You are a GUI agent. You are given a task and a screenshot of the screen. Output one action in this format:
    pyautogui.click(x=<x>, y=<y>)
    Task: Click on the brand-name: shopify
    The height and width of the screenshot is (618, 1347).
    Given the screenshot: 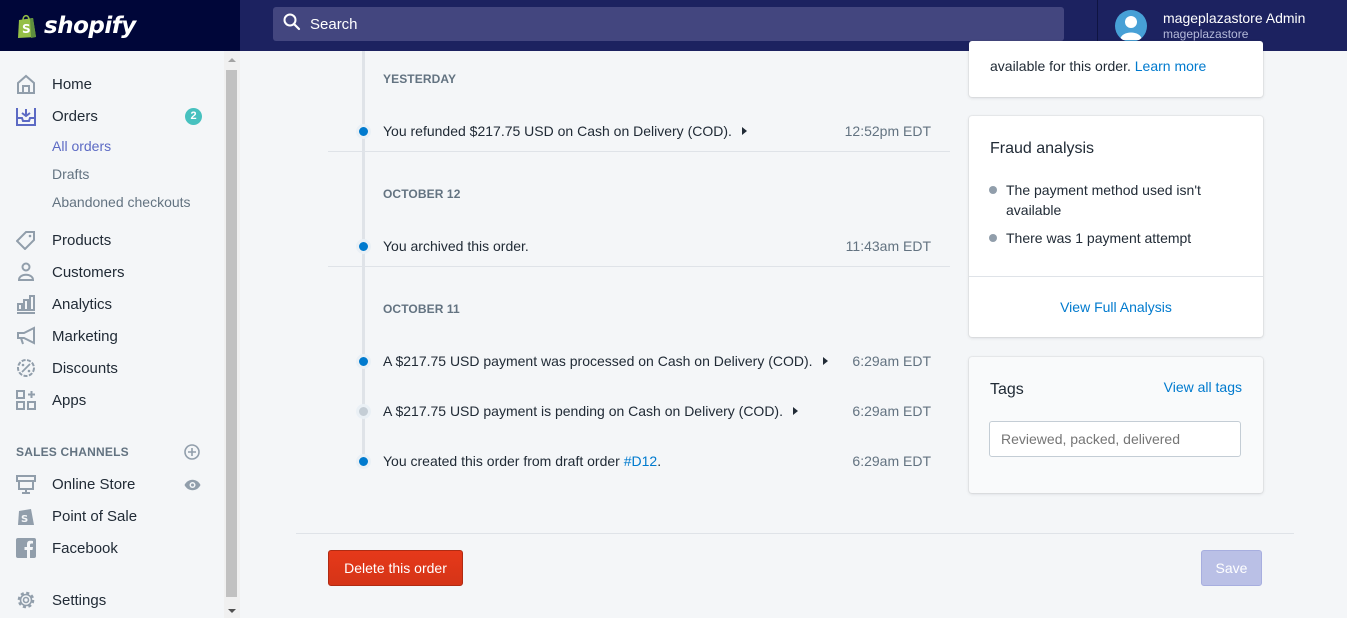 What is the action you would take?
    pyautogui.click(x=90, y=25)
    